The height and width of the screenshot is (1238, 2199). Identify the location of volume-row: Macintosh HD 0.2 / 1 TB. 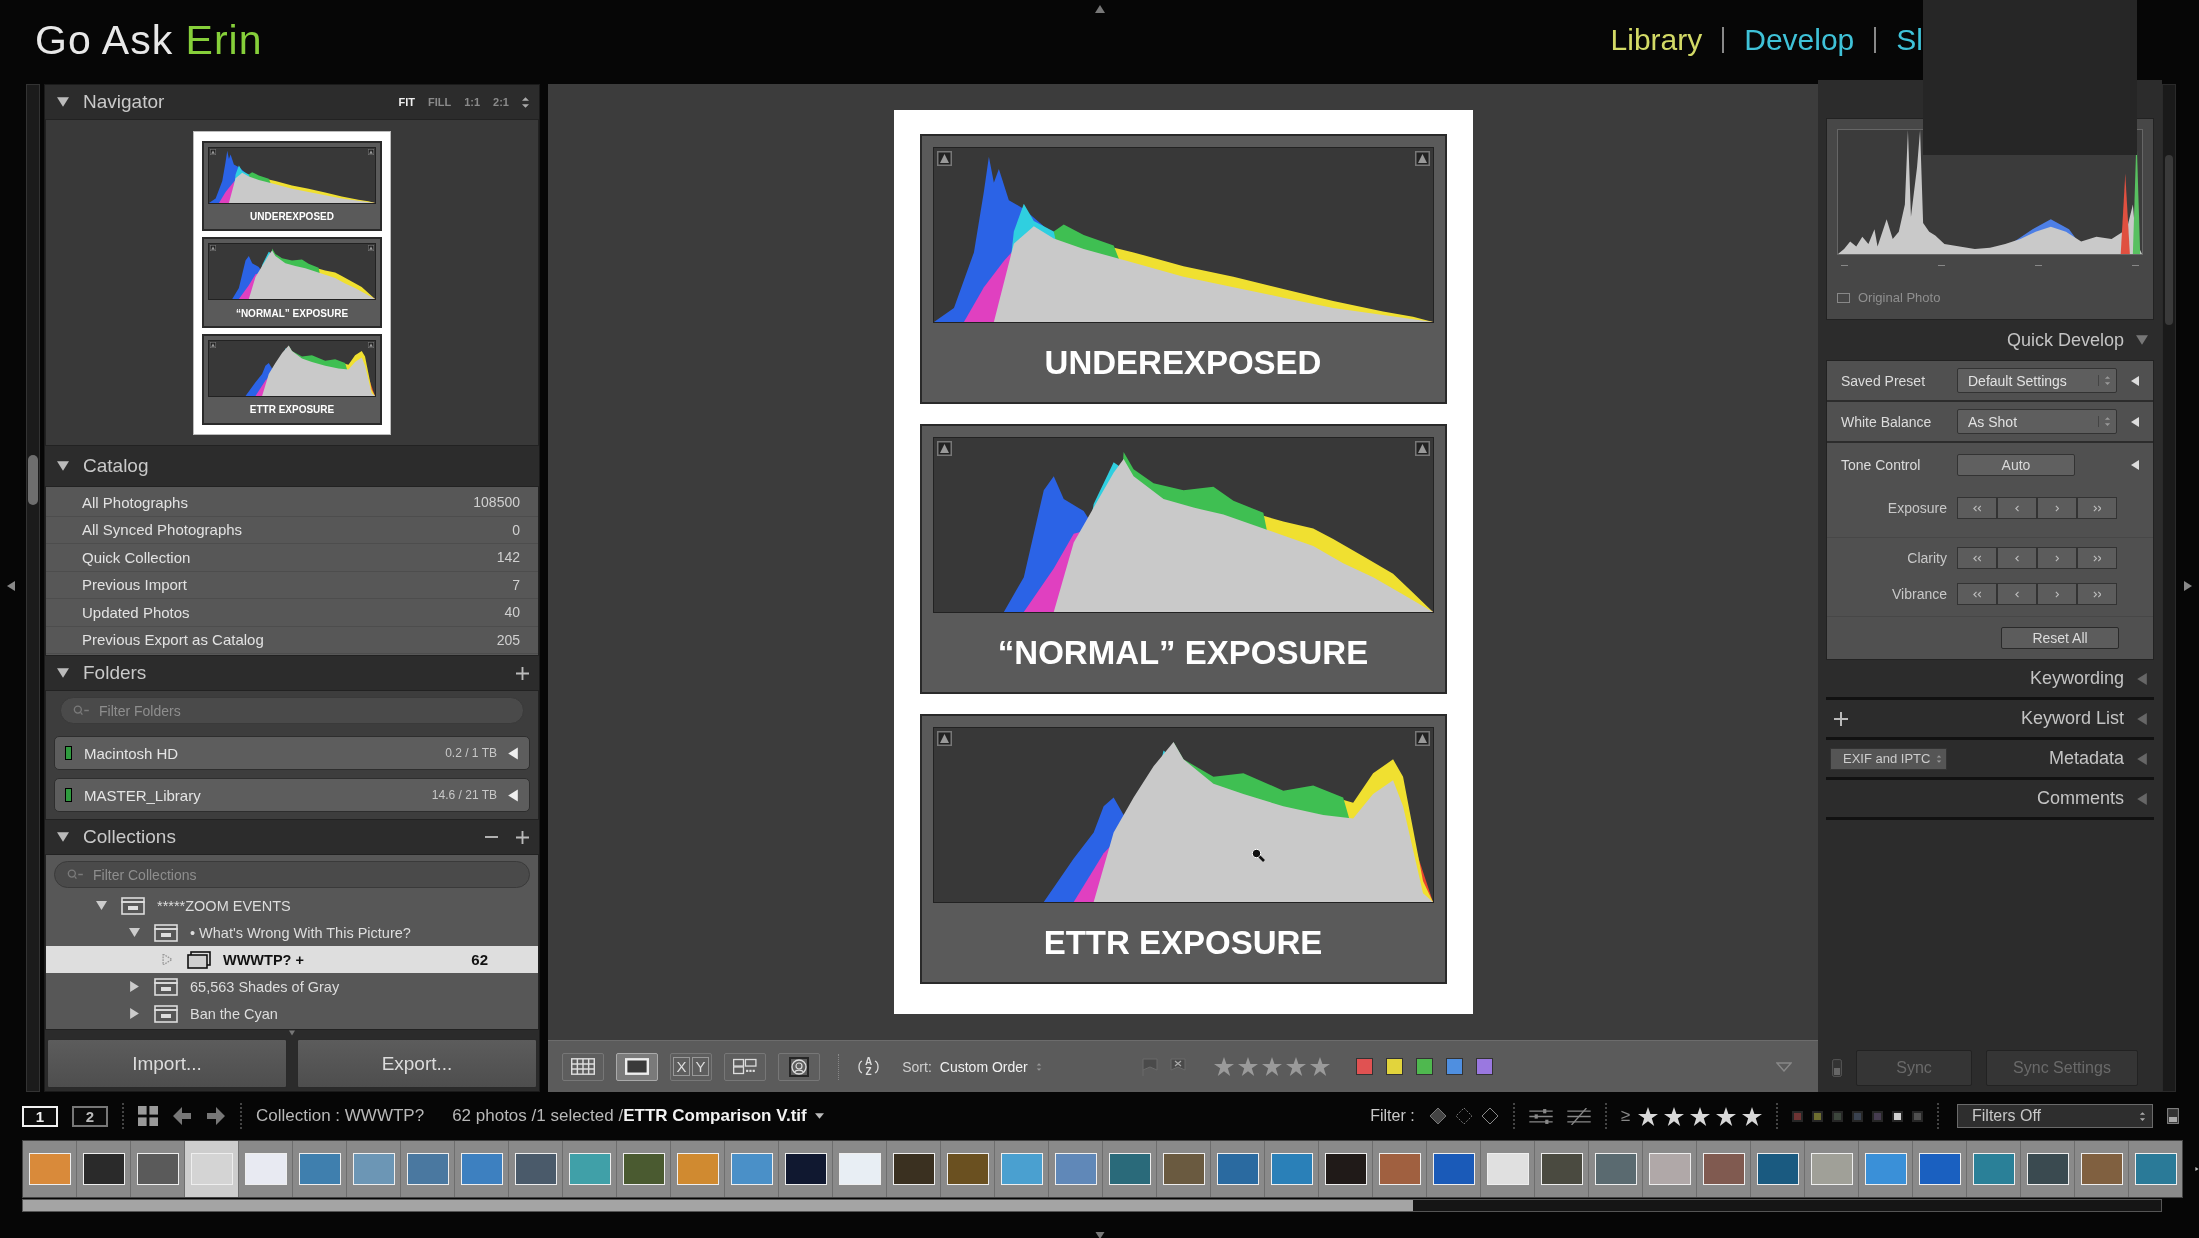
(292, 753).